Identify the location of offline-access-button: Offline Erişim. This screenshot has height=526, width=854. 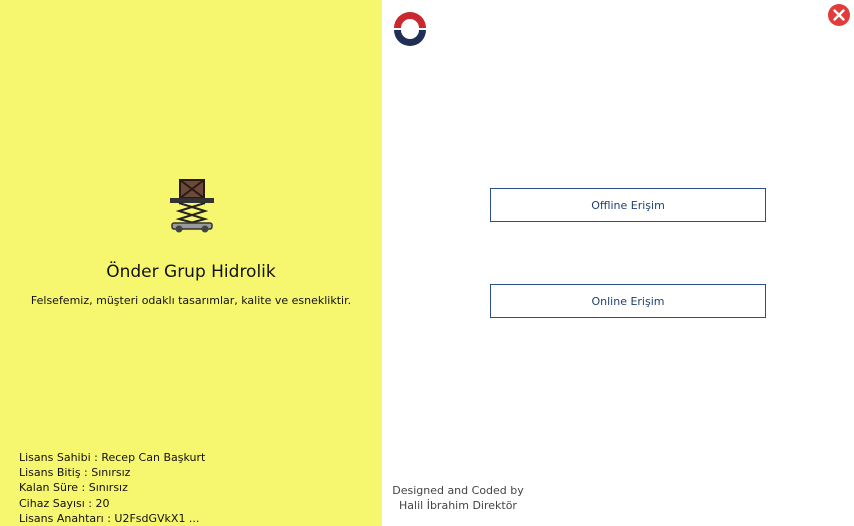
(628, 205).